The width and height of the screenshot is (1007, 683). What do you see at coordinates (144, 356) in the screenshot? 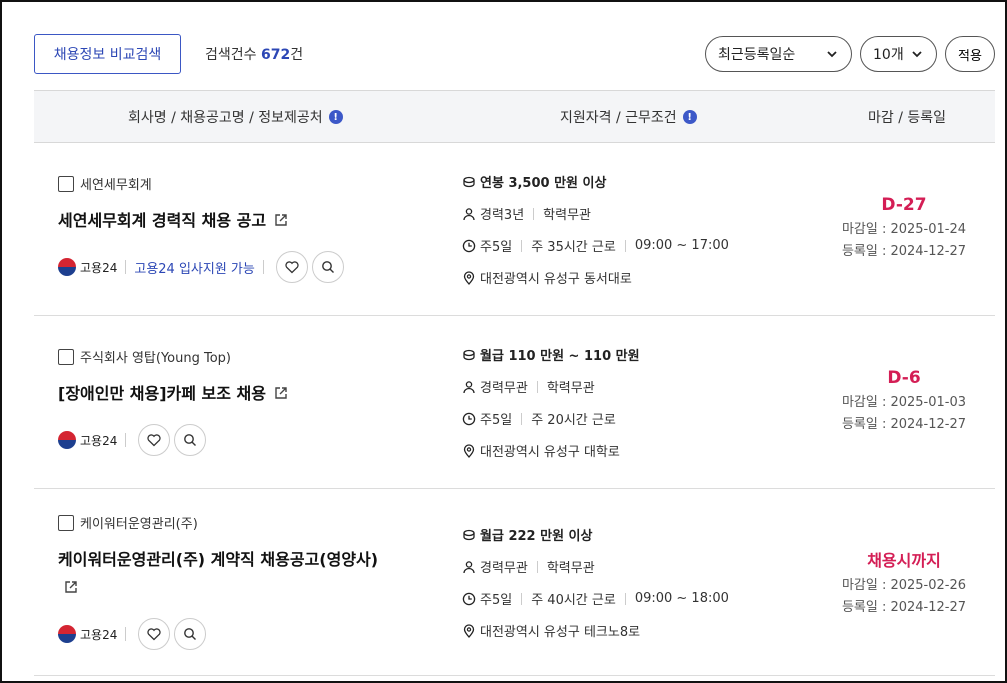
I see `company-checkbox-label: 주식회사 영탑(Young Top)` at bounding box center [144, 356].